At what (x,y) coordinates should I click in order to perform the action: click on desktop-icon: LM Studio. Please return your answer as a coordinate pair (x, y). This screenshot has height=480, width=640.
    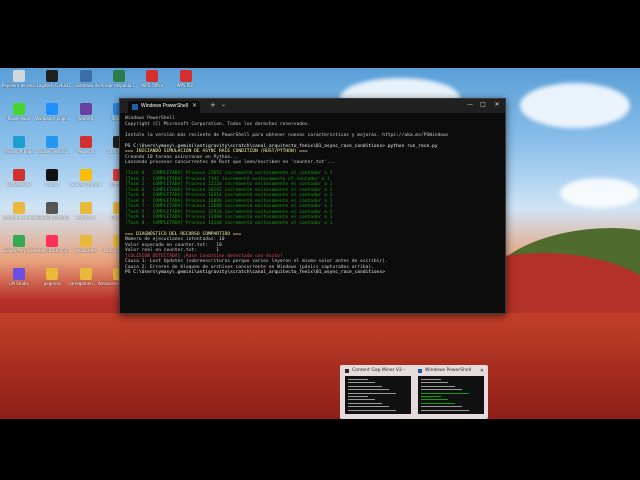
    Looking at the image, I should click on (19, 277).